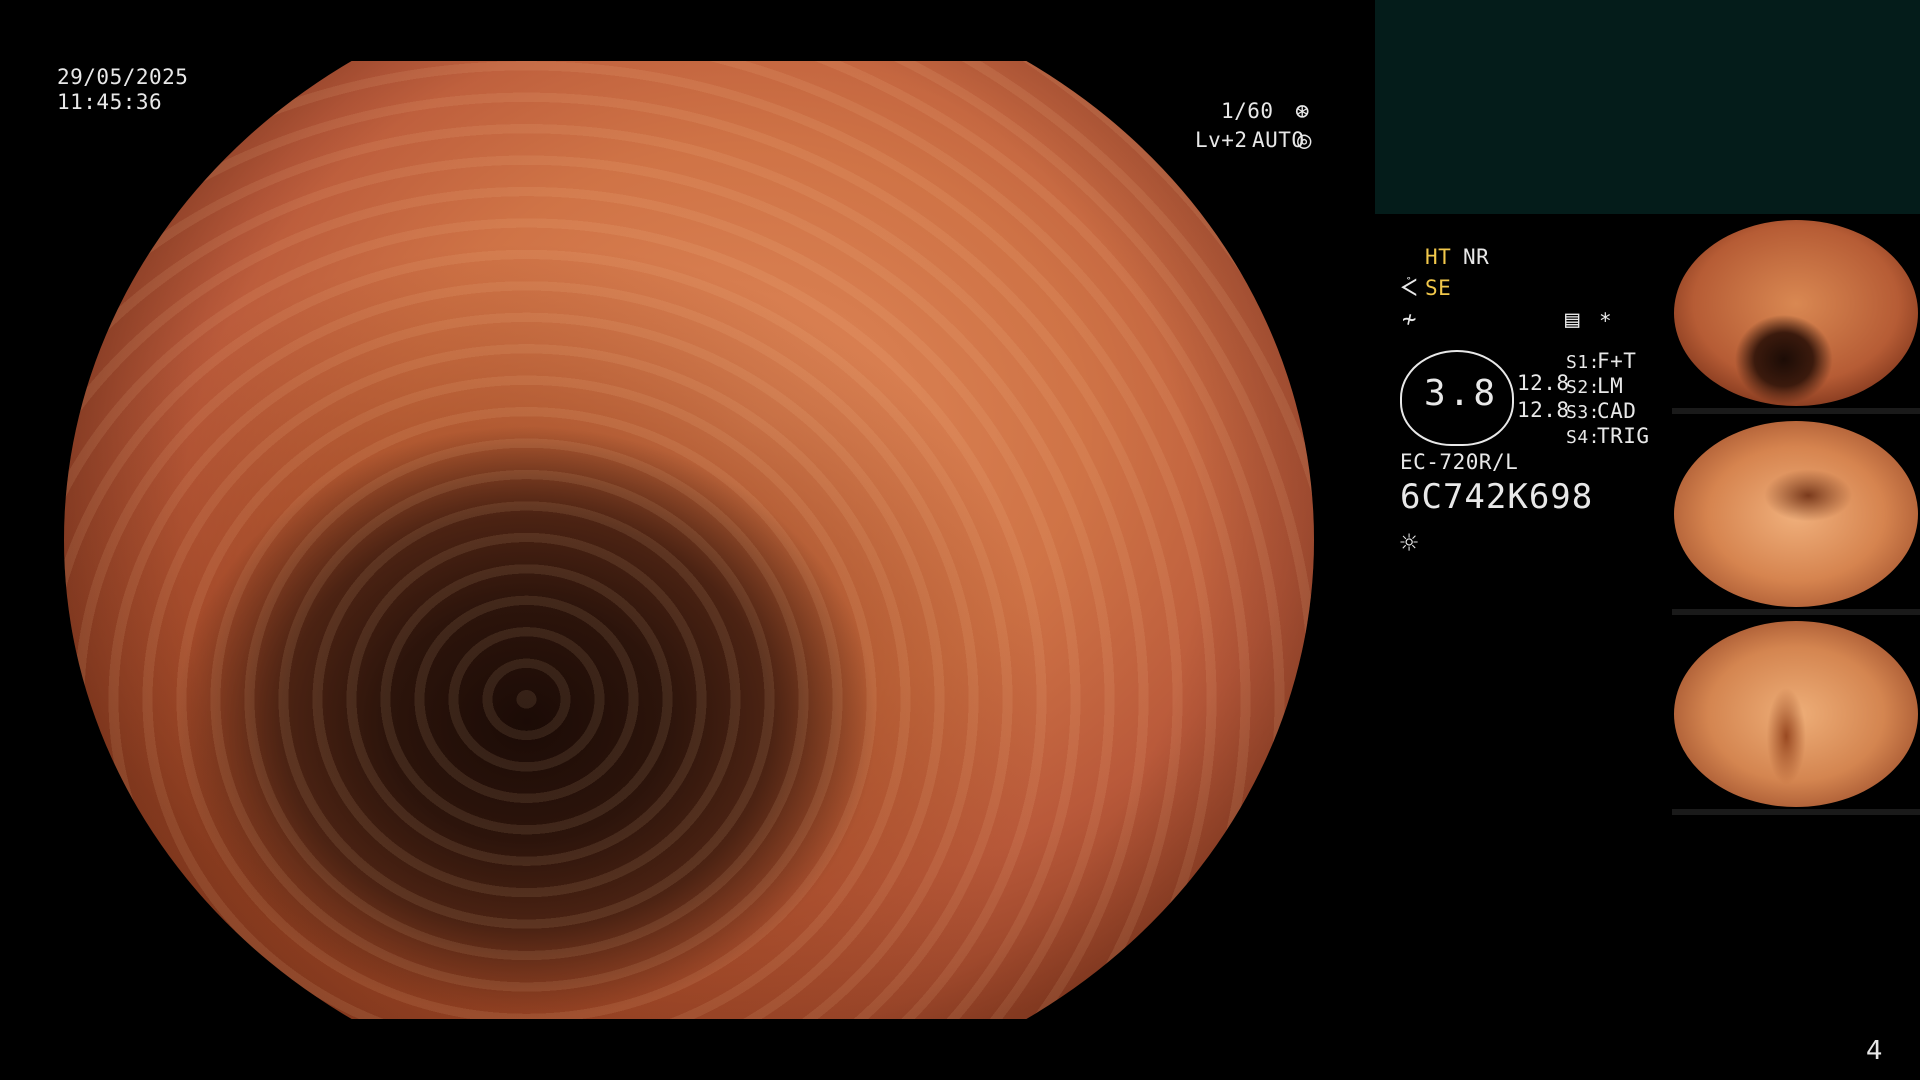  What do you see at coordinates (1543, 410) in the screenshot?
I see `value-2: 12.8` at bounding box center [1543, 410].